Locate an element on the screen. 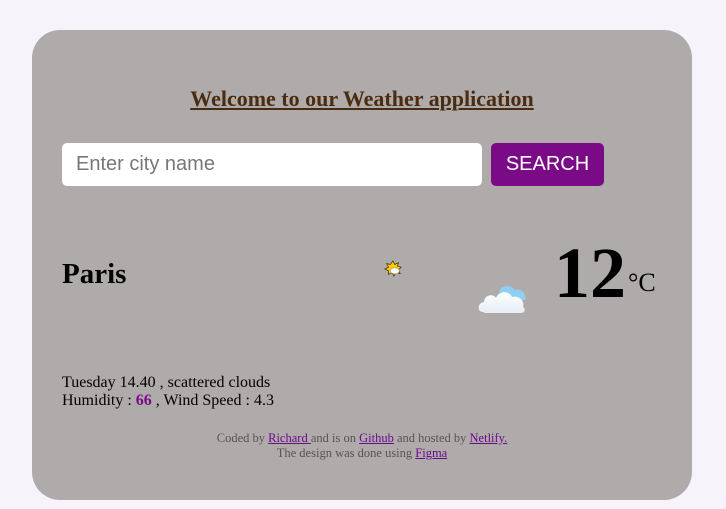 The width and height of the screenshot is (726, 509). temperature-unit: °C is located at coordinates (642, 282).